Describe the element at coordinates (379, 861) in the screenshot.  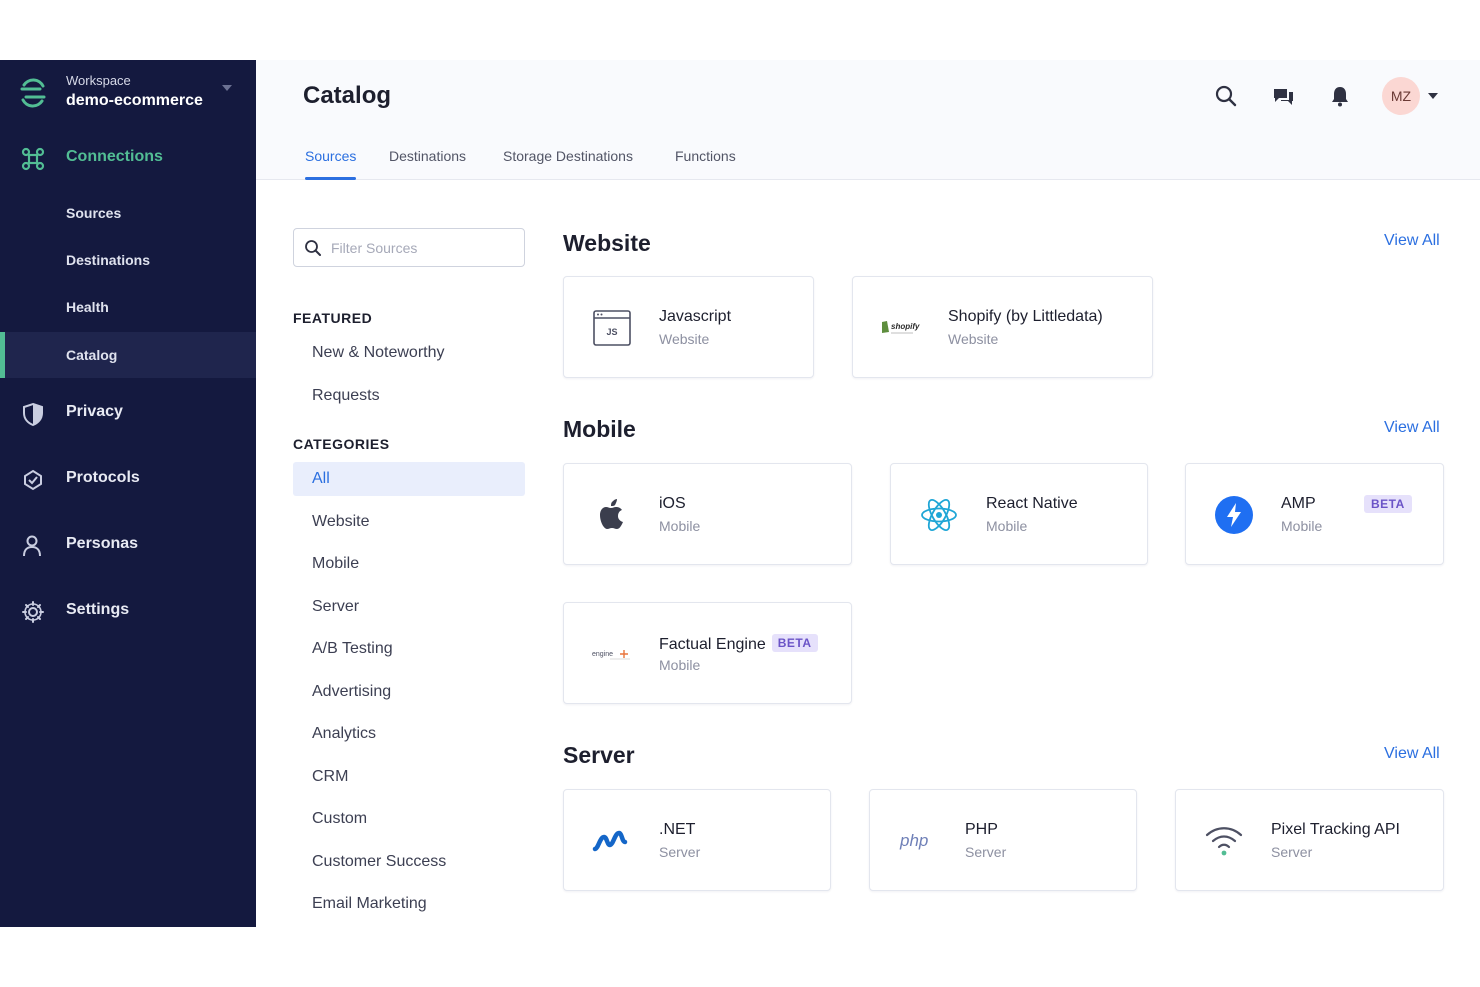
I see `filter-label: Customer Success` at that location.